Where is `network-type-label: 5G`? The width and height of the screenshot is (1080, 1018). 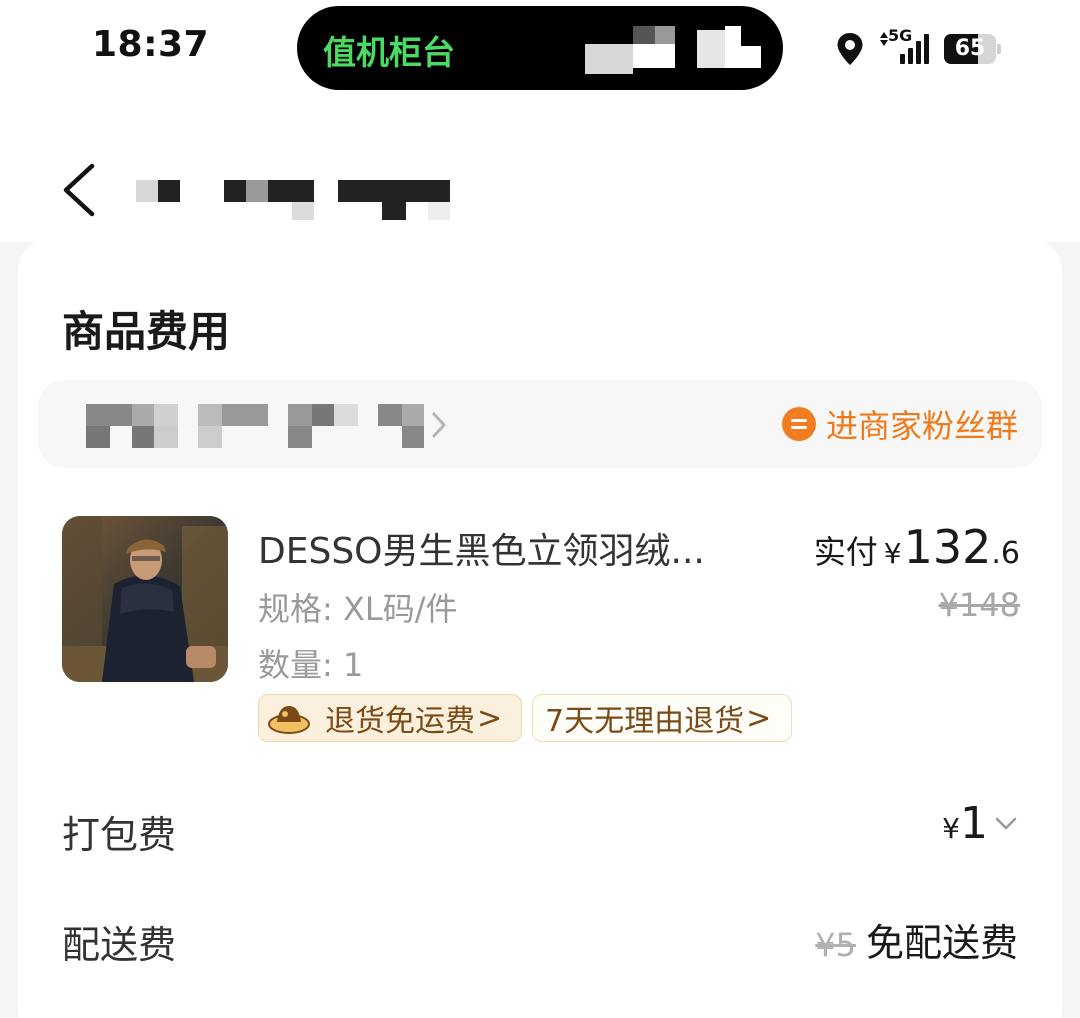 network-type-label: 5G is located at coordinates (900, 35).